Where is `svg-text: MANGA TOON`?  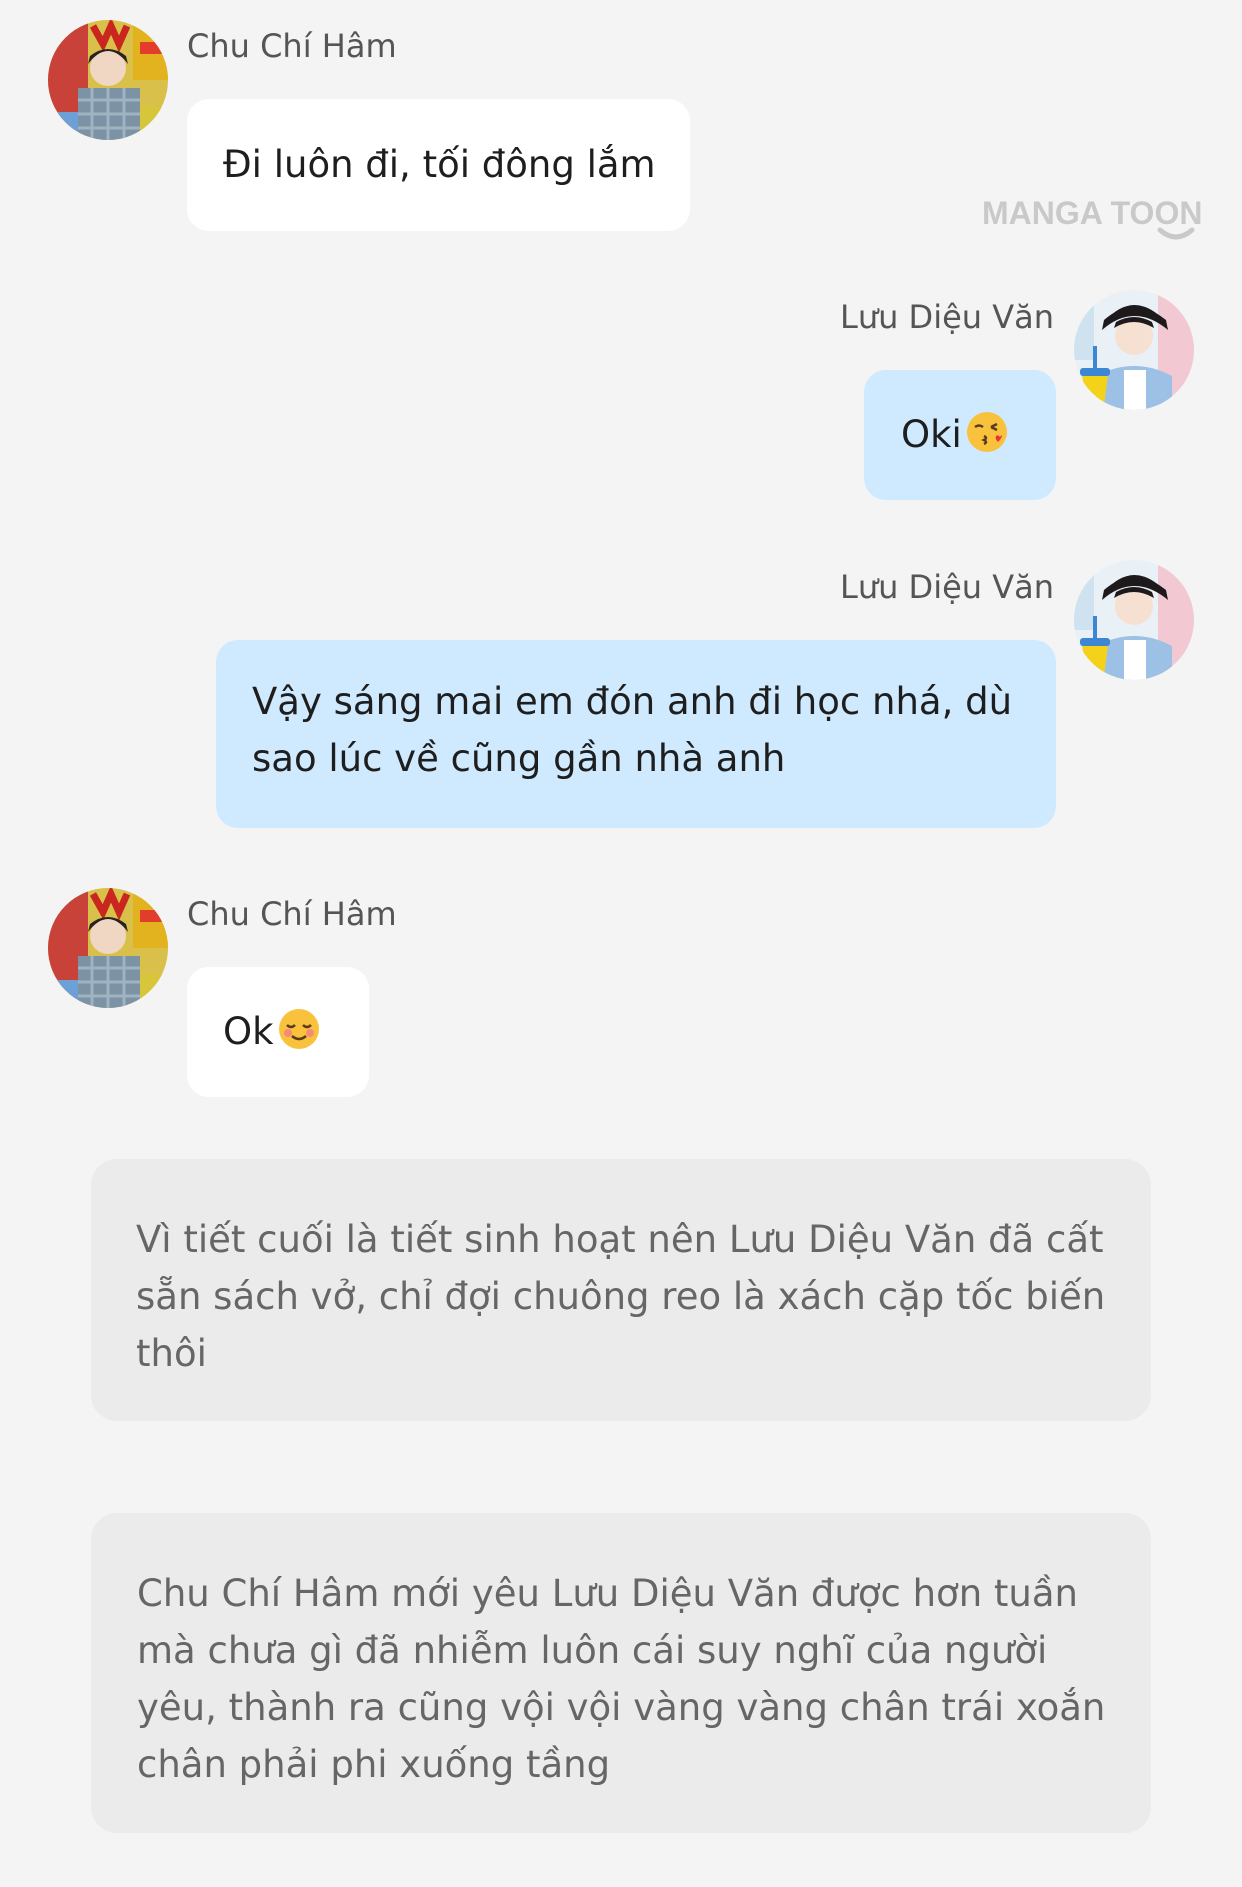 svg-text: MANGA TOON is located at coordinates (1092, 213).